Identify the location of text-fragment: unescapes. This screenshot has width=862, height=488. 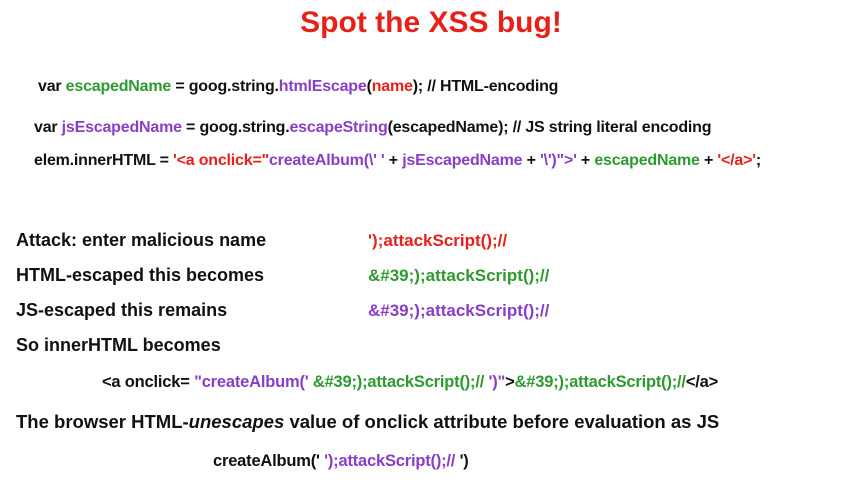
(236, 421).